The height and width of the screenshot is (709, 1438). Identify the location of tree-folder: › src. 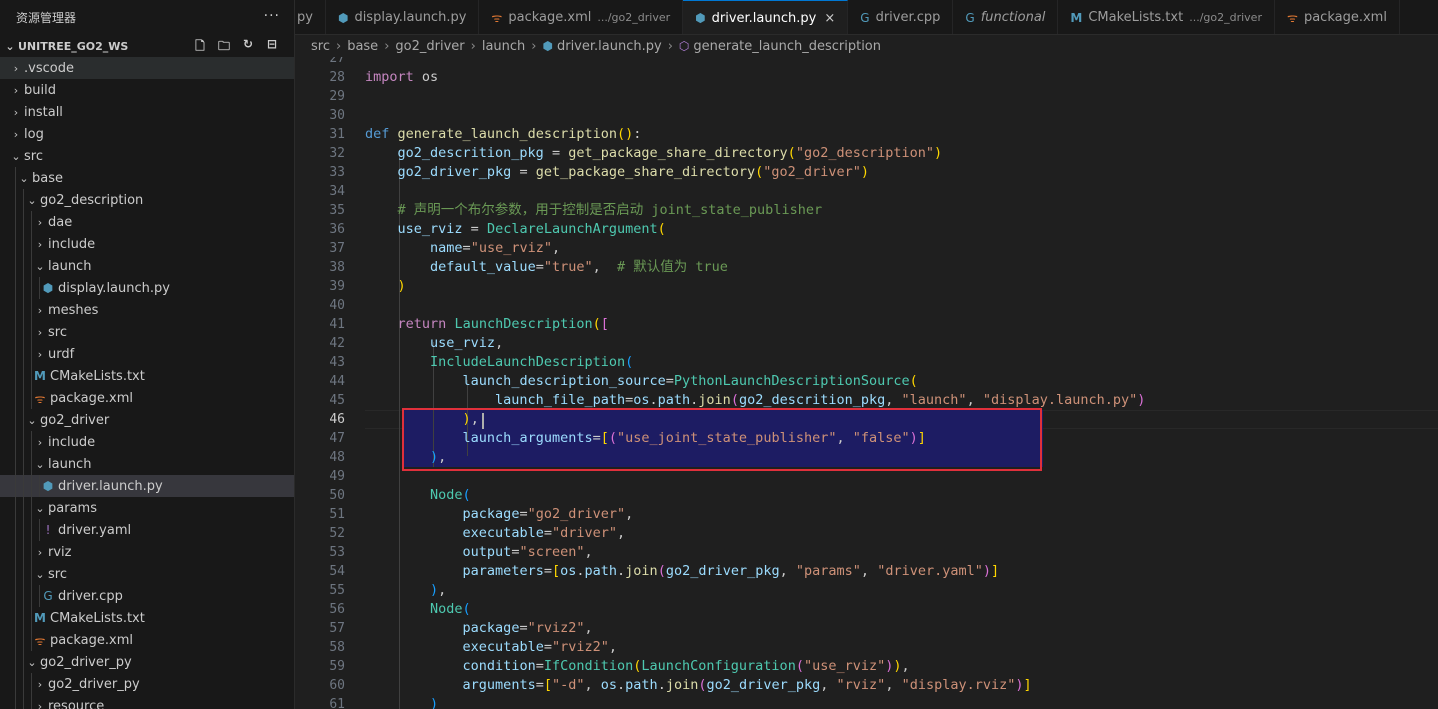
(147, 332).